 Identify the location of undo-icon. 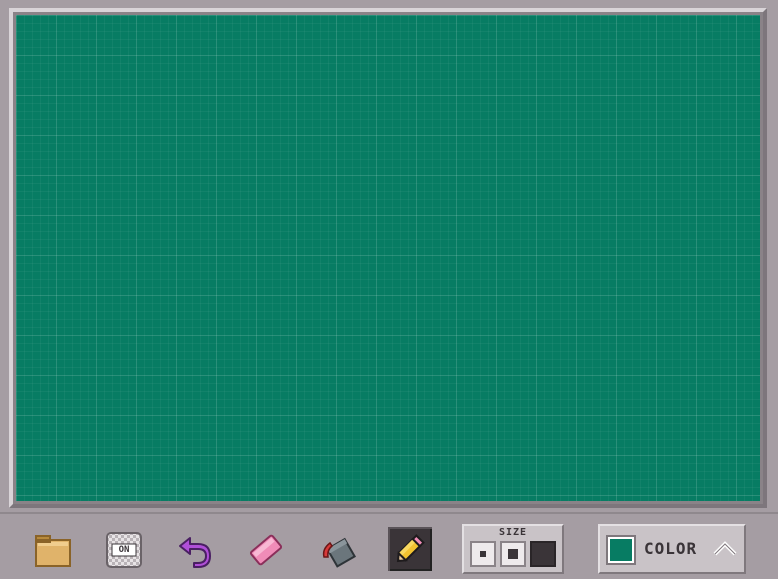
(195, 550).